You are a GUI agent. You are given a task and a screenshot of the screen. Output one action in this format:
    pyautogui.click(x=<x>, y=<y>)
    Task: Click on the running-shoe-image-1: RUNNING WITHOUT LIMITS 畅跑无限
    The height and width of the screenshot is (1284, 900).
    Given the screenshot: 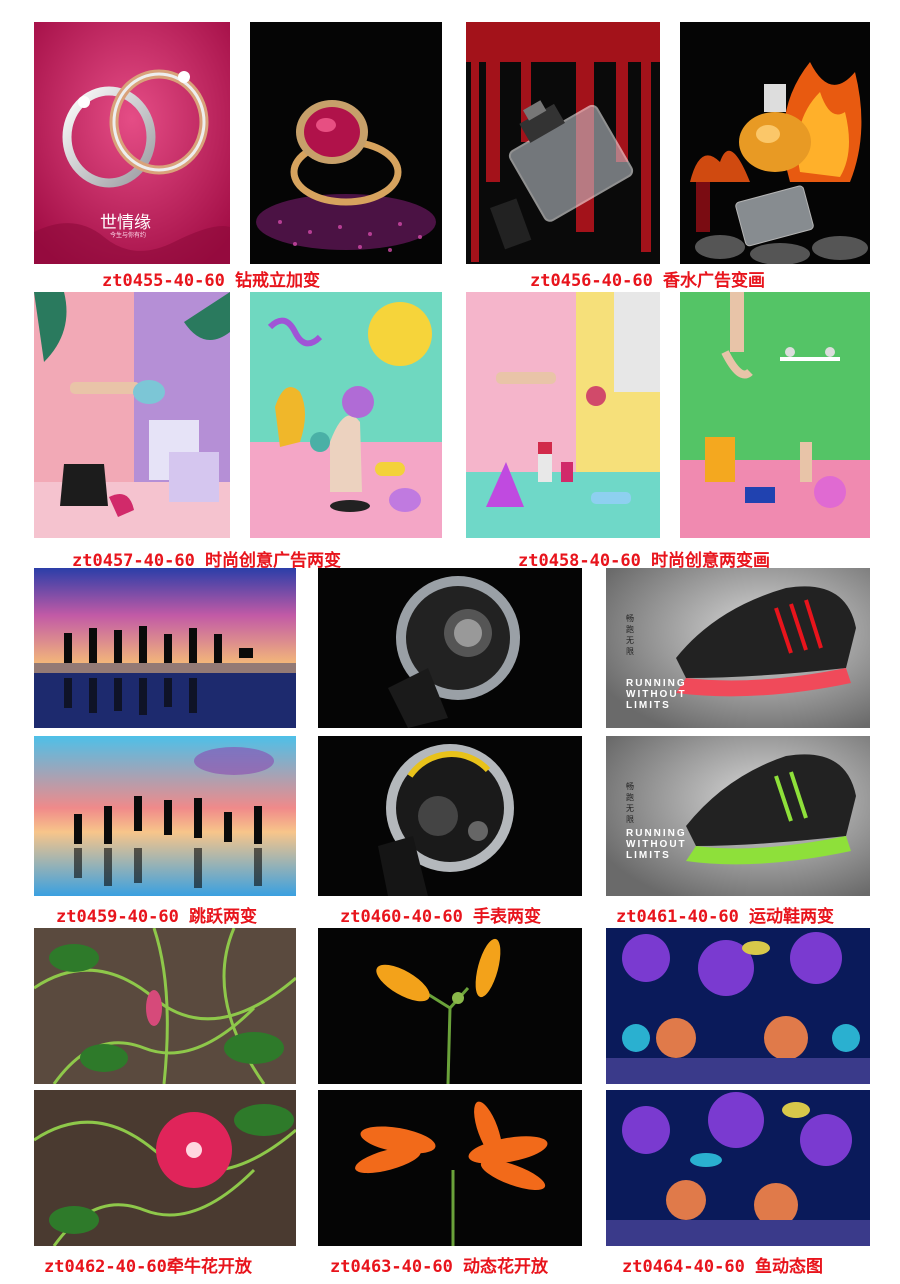 What is the action you would take?
    pyautogui.click(x=738, y=648)
    